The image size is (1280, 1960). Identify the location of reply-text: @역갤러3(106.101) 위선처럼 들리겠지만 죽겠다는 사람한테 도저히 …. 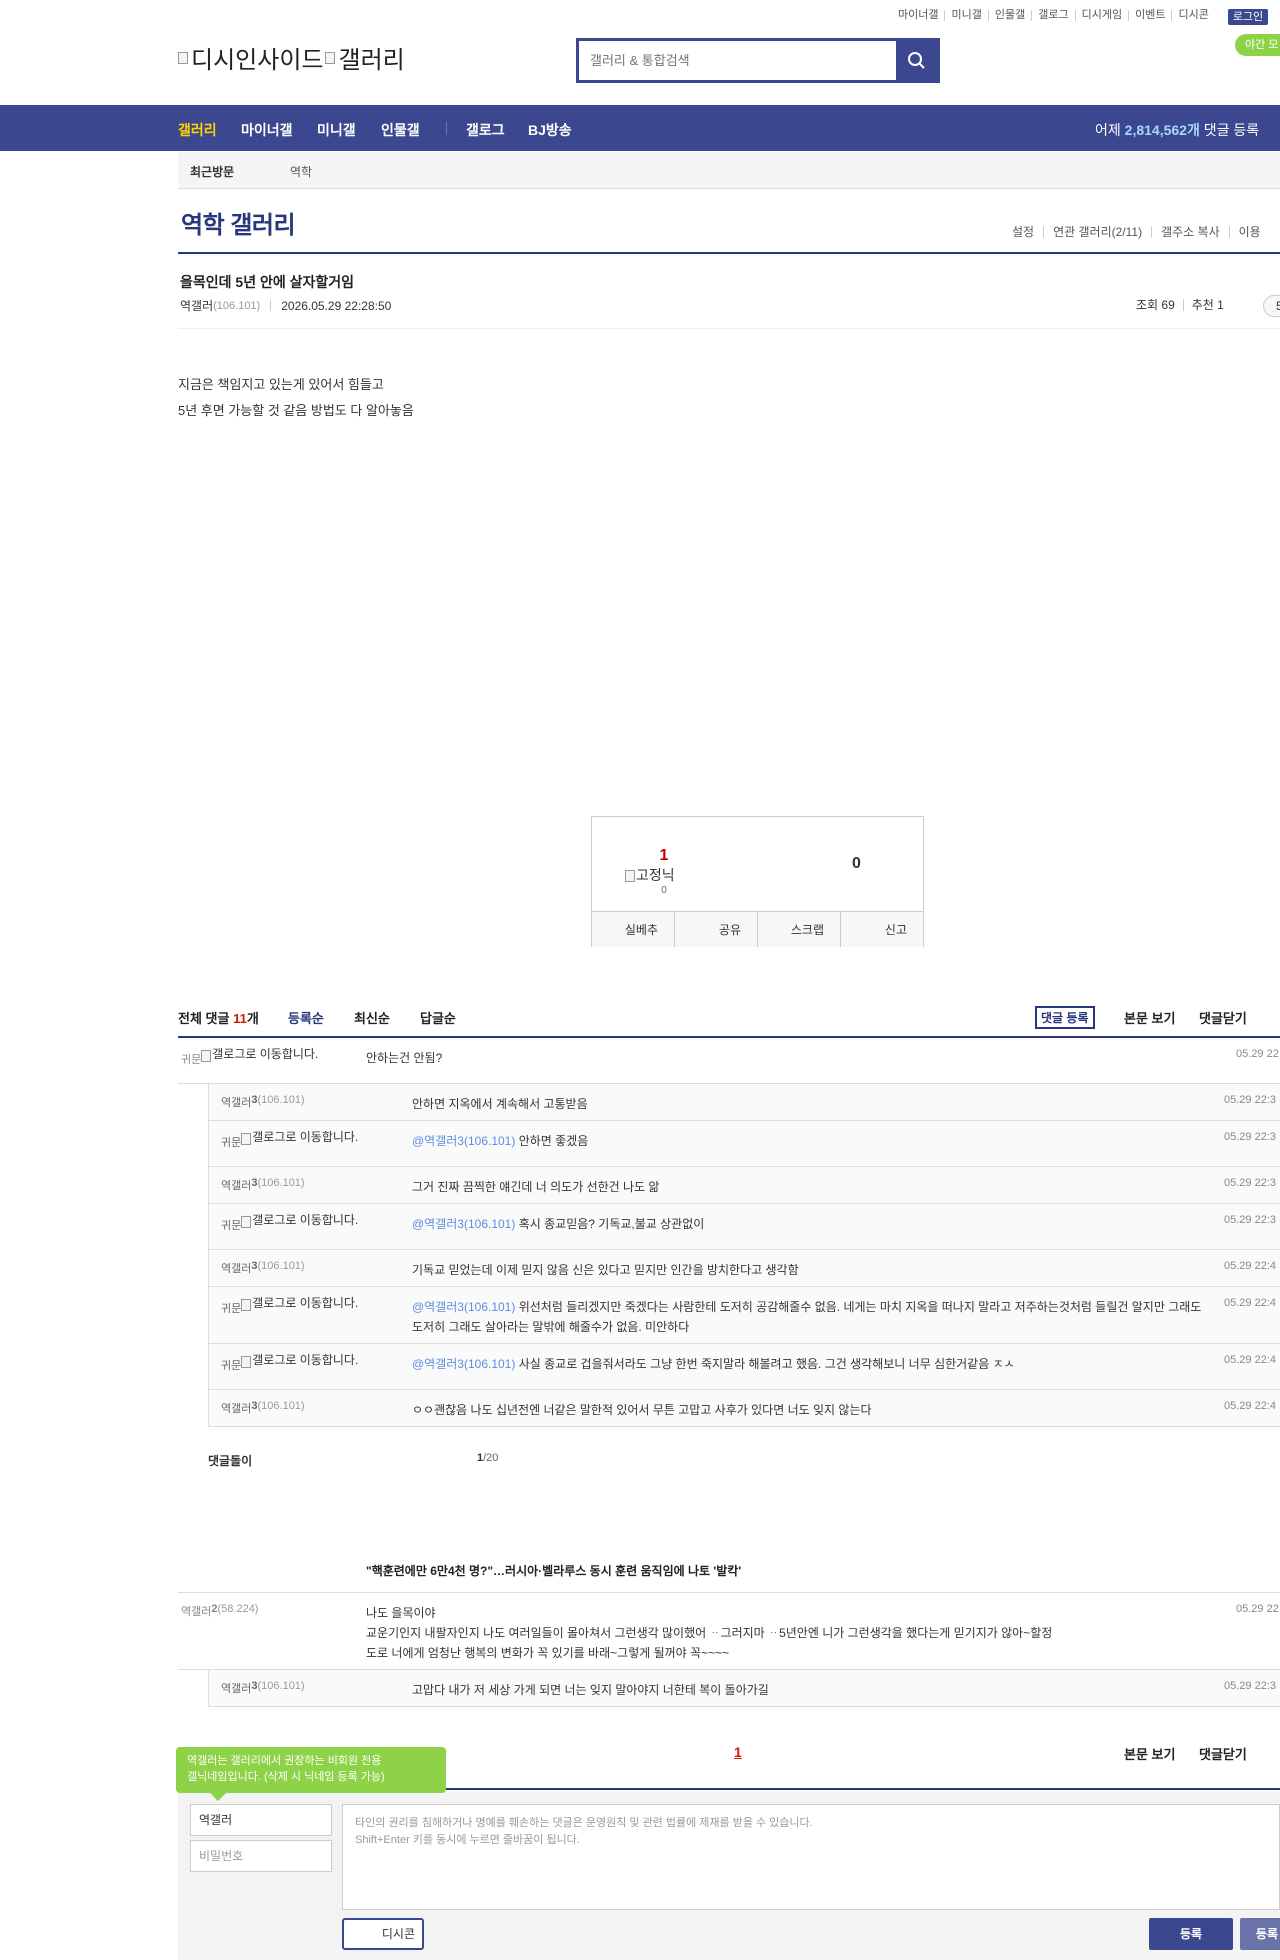
(807, 1317).